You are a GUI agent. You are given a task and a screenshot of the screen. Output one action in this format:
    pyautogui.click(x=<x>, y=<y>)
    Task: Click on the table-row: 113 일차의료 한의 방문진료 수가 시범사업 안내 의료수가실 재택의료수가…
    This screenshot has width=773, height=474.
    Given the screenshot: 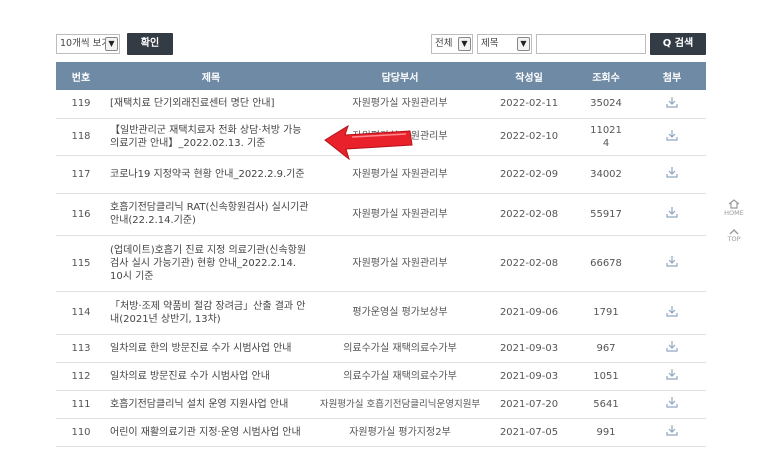 What is the action you would take?
    pyautogui.click(x=381, y=348)
    